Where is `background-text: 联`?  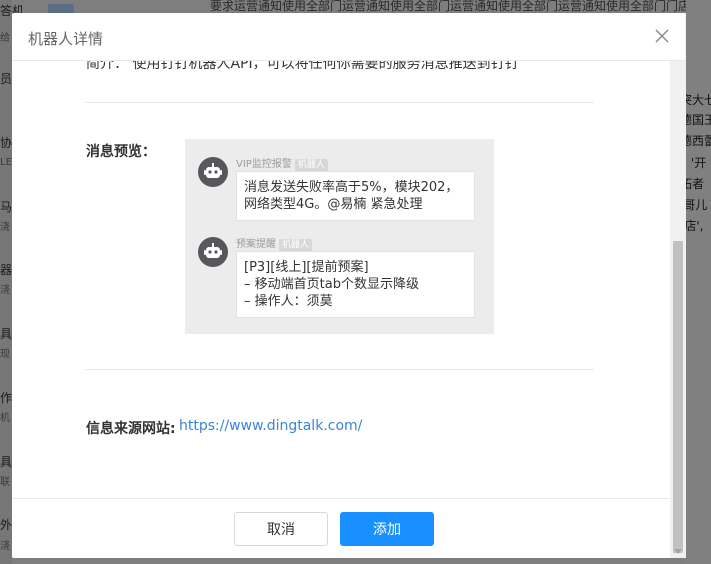 background-text: 联 is located at coordinates (5, 482).